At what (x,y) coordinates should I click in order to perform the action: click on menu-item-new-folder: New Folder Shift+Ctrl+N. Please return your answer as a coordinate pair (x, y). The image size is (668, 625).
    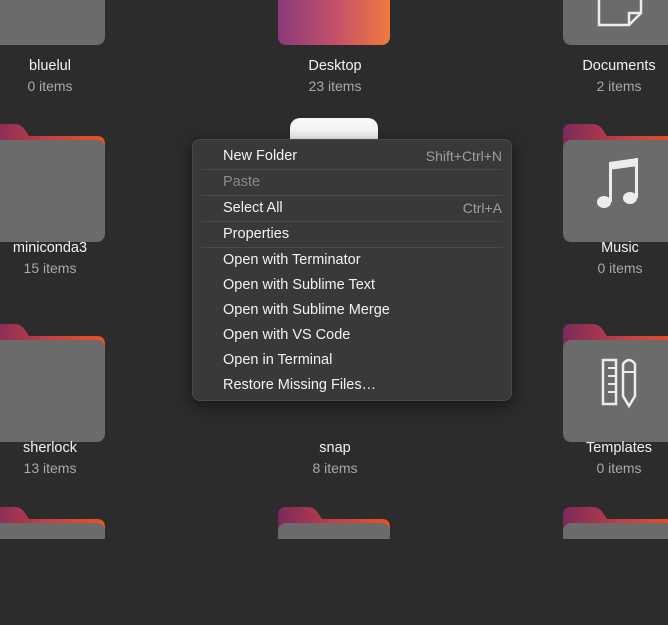
    Looking at the image, I should click on (352, 156).